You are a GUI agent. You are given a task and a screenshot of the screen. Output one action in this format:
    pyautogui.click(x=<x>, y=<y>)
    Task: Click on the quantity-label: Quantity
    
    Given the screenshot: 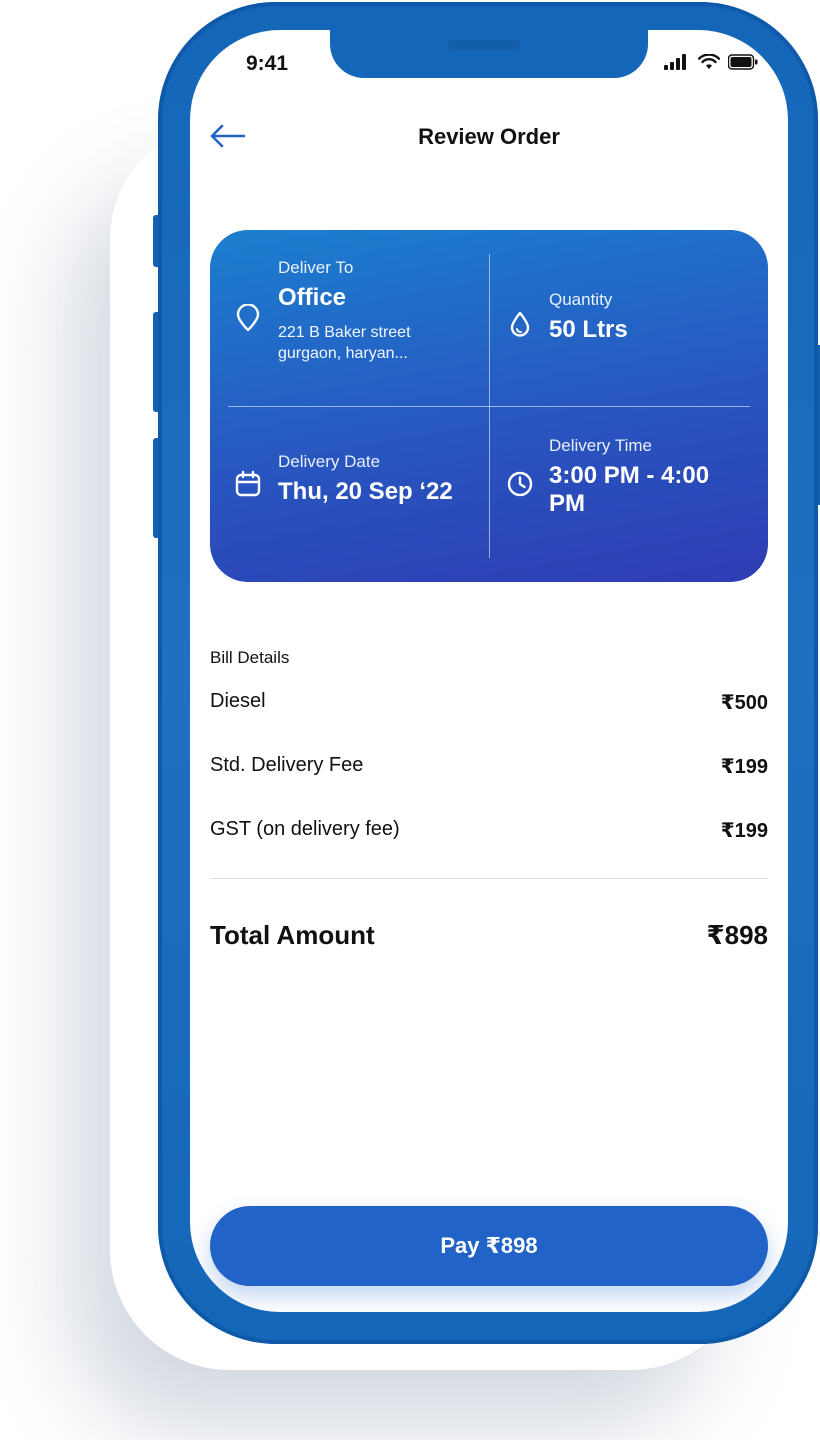 What is the action you would take?
    pyautogui.click(x=581, y=299)
    